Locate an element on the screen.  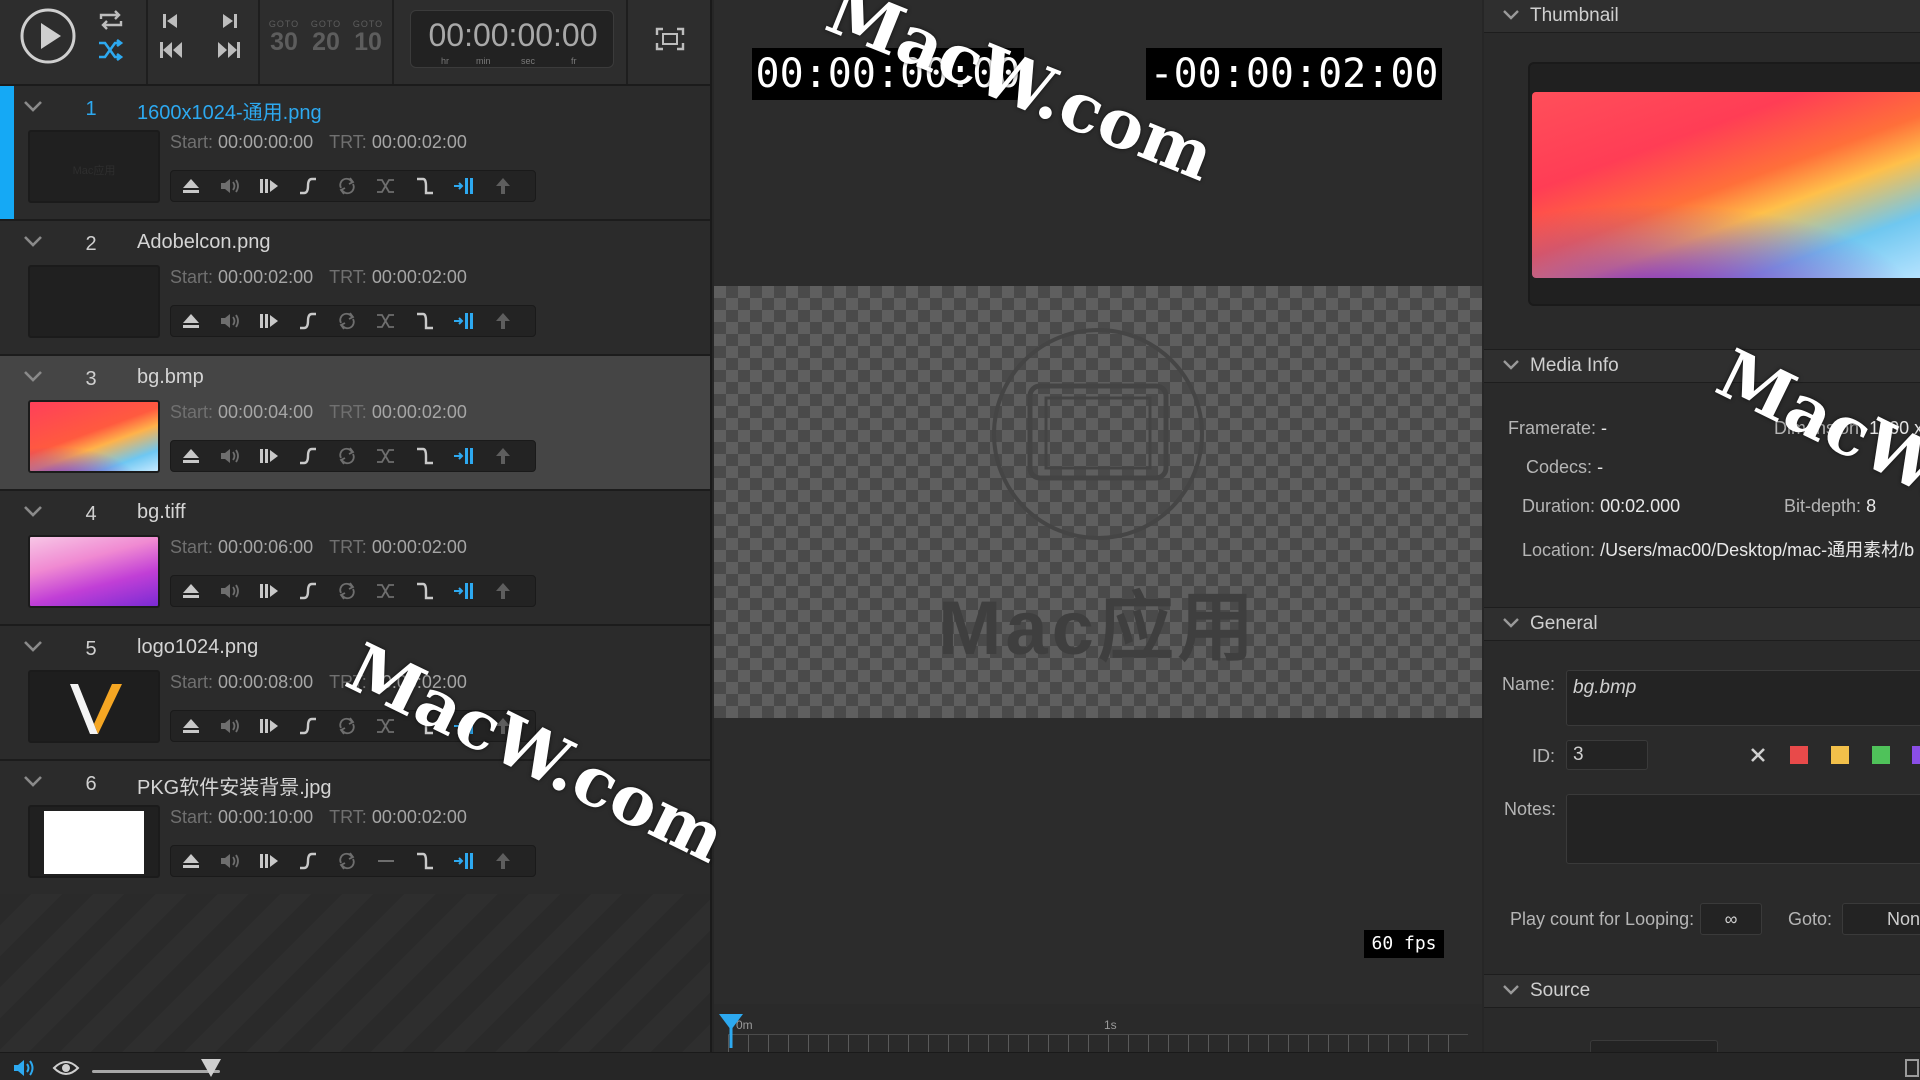
eye-icon is located at coordinates (66, 1068).